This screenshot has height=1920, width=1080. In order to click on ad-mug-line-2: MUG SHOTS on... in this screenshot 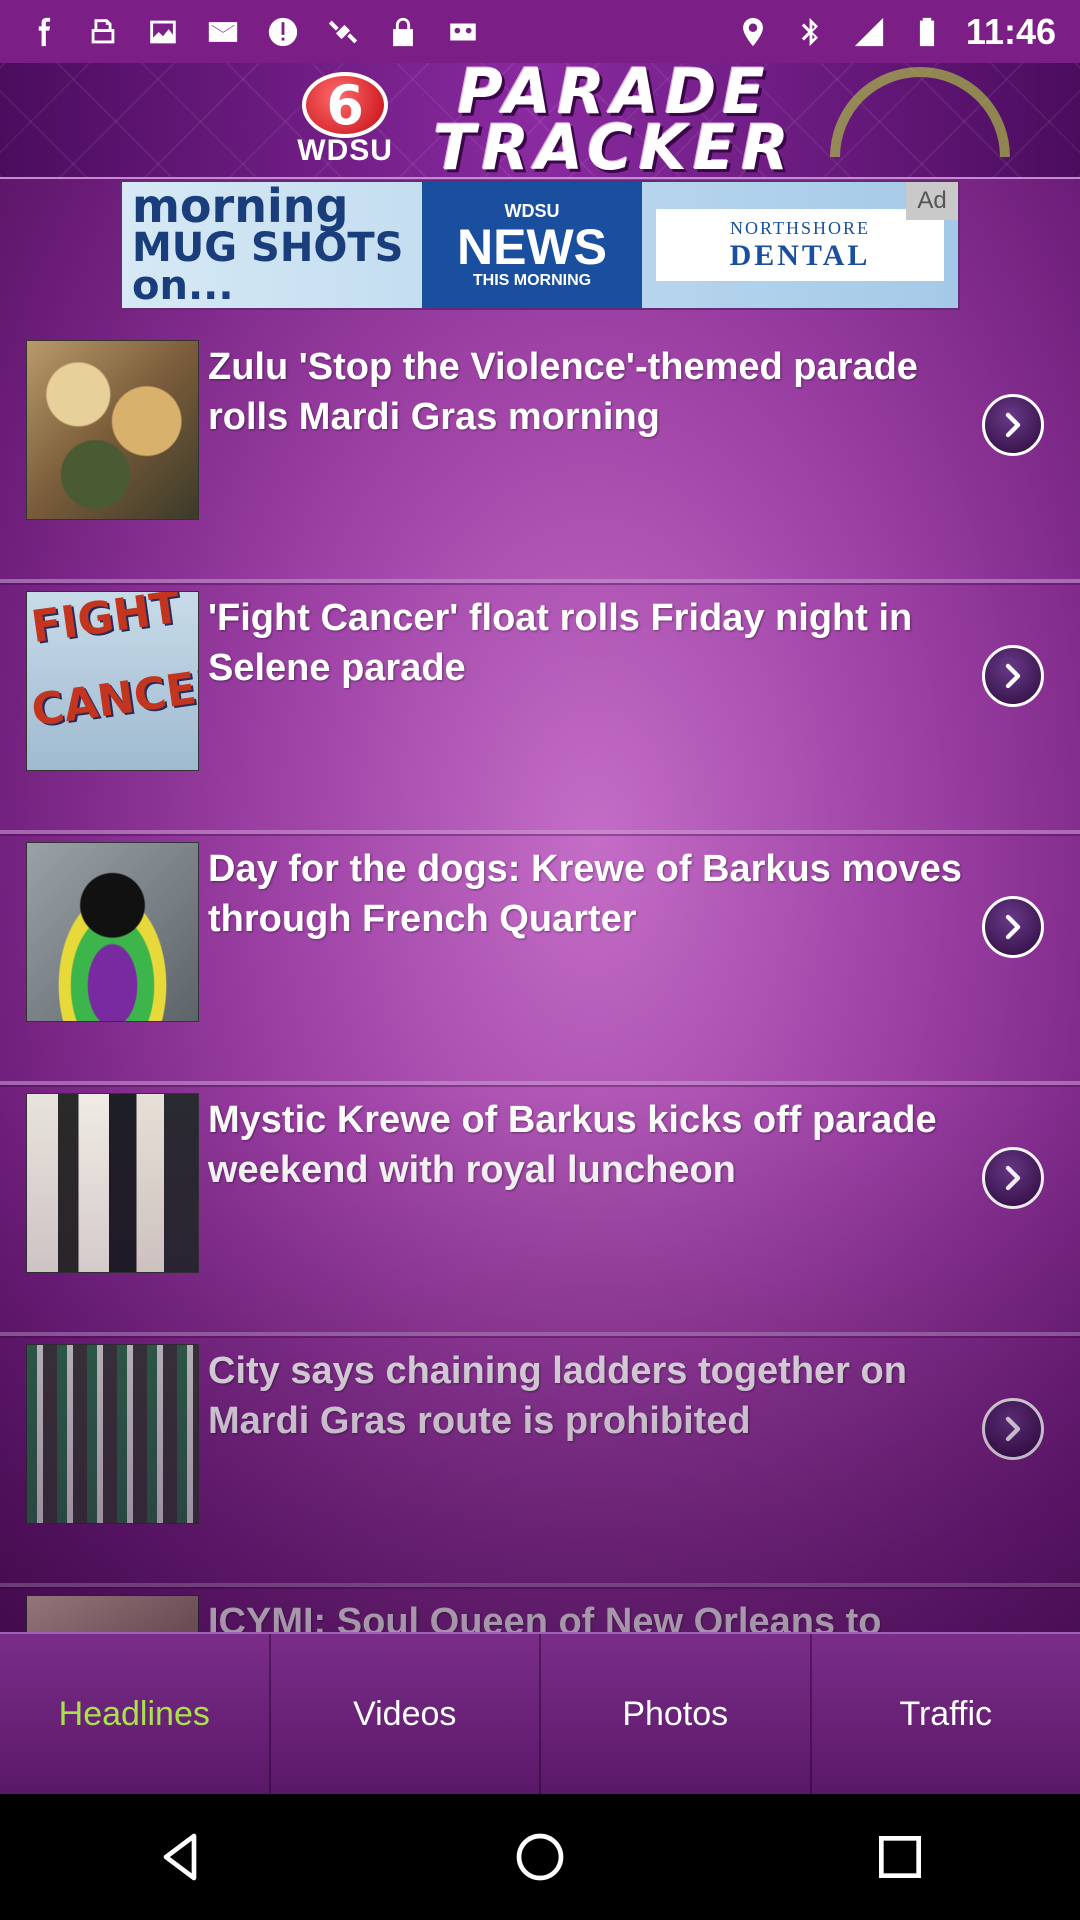, I will do `click(268, 266)`.